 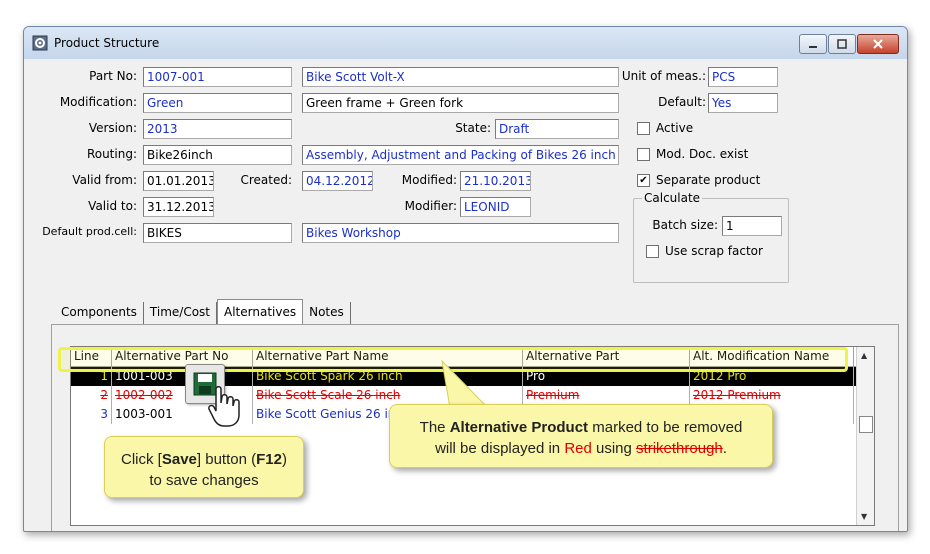 I want to click on alt-product-keyword: Alternative Product, so click(x=519, y=427).